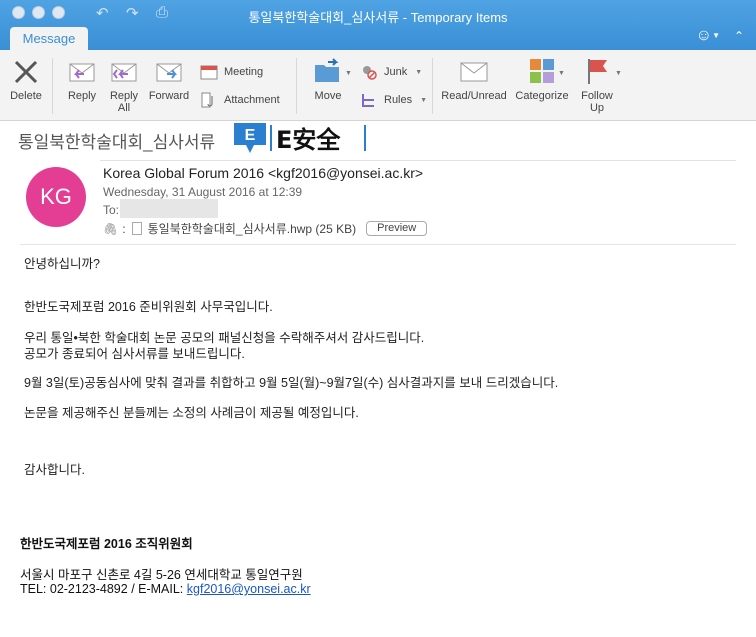 This screenshot has height=637, width=756. I want to click on follow-up-label-2: Up, so click(597, 108).